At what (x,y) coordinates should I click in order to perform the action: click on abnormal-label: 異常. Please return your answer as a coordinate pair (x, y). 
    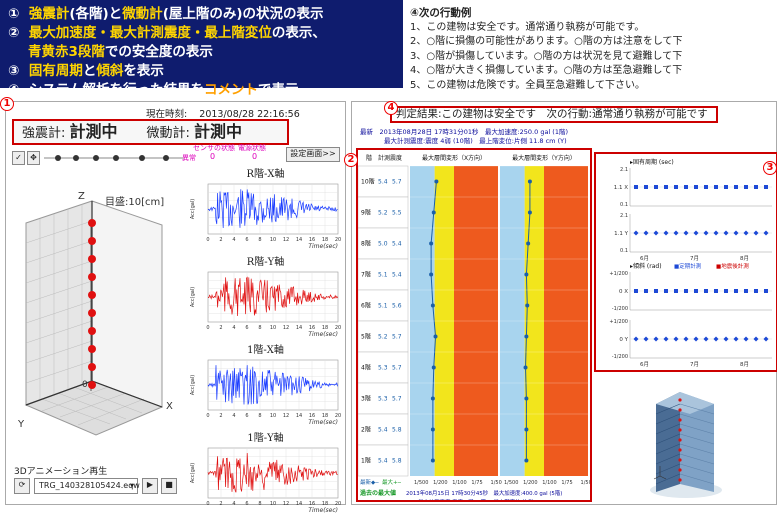
    Looking at the image, I should click on (189, 158).